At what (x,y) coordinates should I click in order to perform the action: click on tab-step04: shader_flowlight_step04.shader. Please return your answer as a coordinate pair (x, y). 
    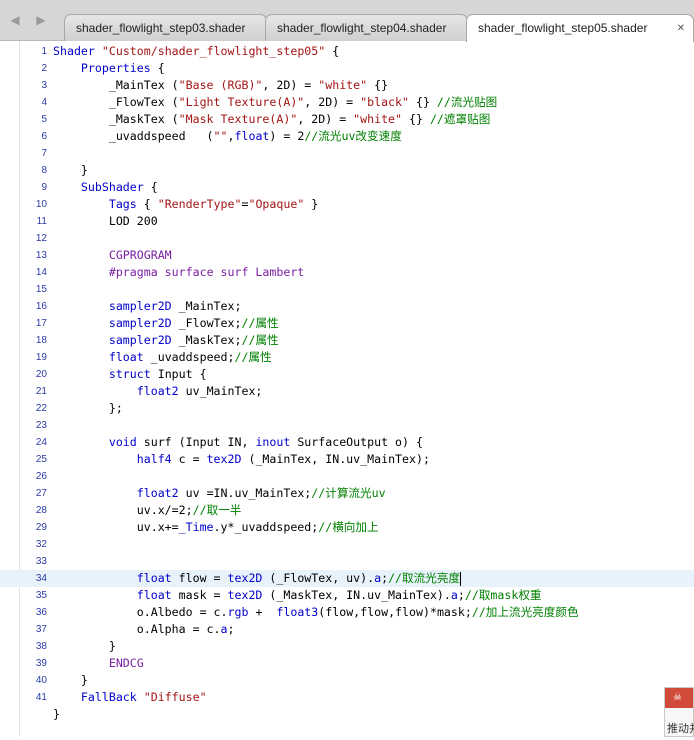
    Looking at the image, I should click on (366, 27).